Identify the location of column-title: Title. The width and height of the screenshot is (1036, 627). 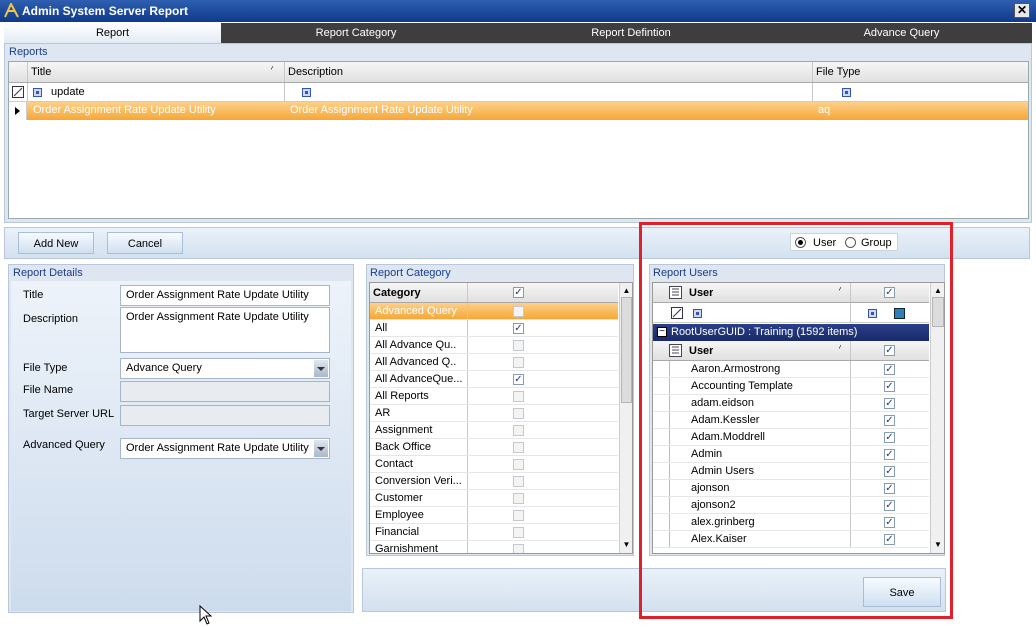
(41, 72).